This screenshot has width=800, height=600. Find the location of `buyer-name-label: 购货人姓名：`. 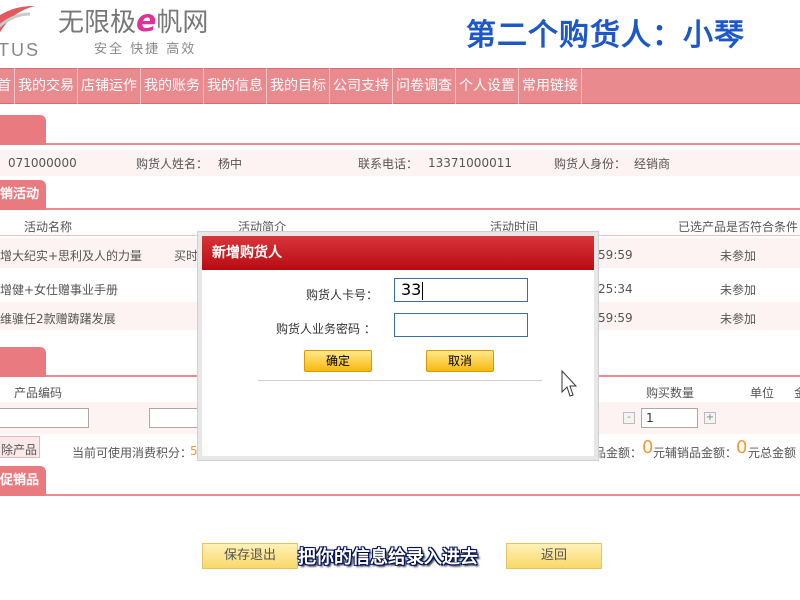

buyer-name-label: 购货人姓名： is located at coordinates (172, 164).